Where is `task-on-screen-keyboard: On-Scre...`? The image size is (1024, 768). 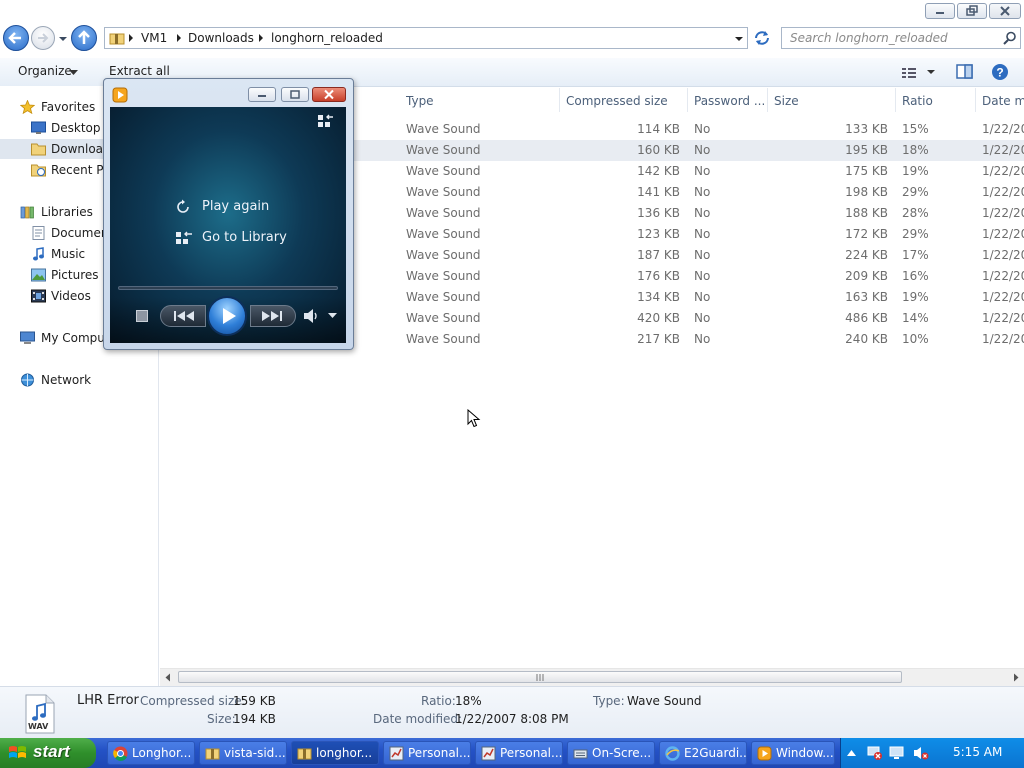
task-on-screen-keyboard: On-Scre... is located at coordinates (611, 753).